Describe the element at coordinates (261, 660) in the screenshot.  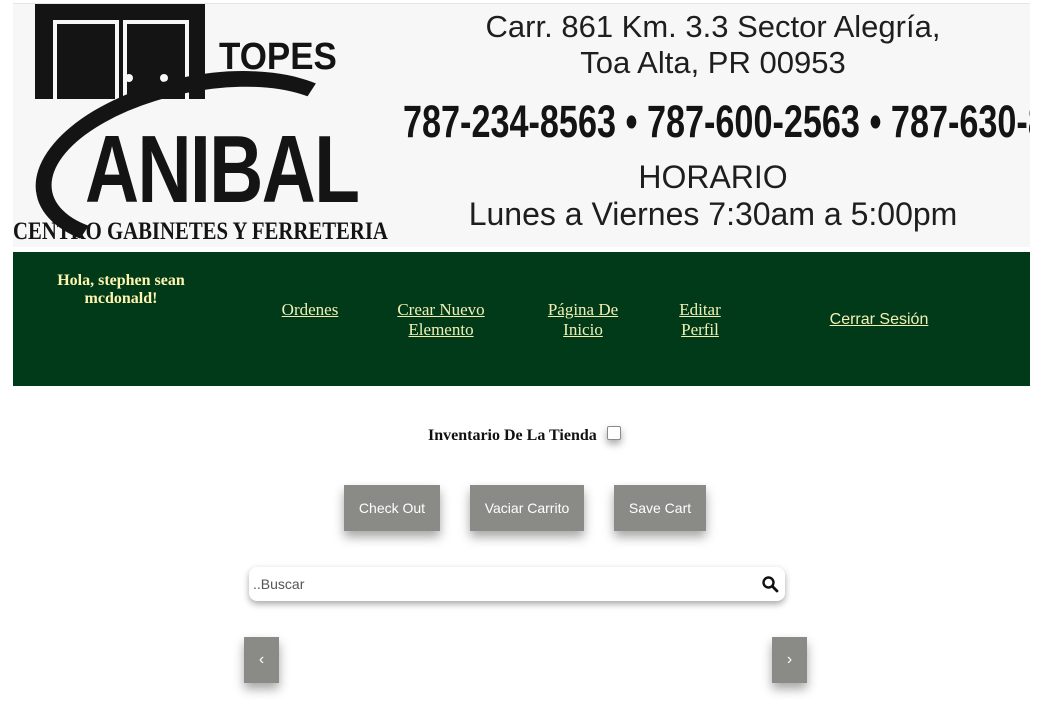
I see `prev-page-button: ‹` at that location.